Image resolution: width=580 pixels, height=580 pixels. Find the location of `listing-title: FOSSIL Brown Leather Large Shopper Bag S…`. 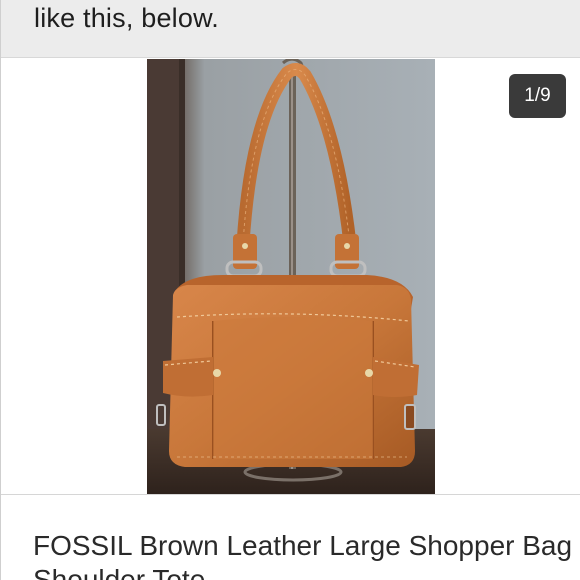

listing-title: FOSSIL Brown Leather Large Shopper Bag S… is located at coordinates (303, 555).